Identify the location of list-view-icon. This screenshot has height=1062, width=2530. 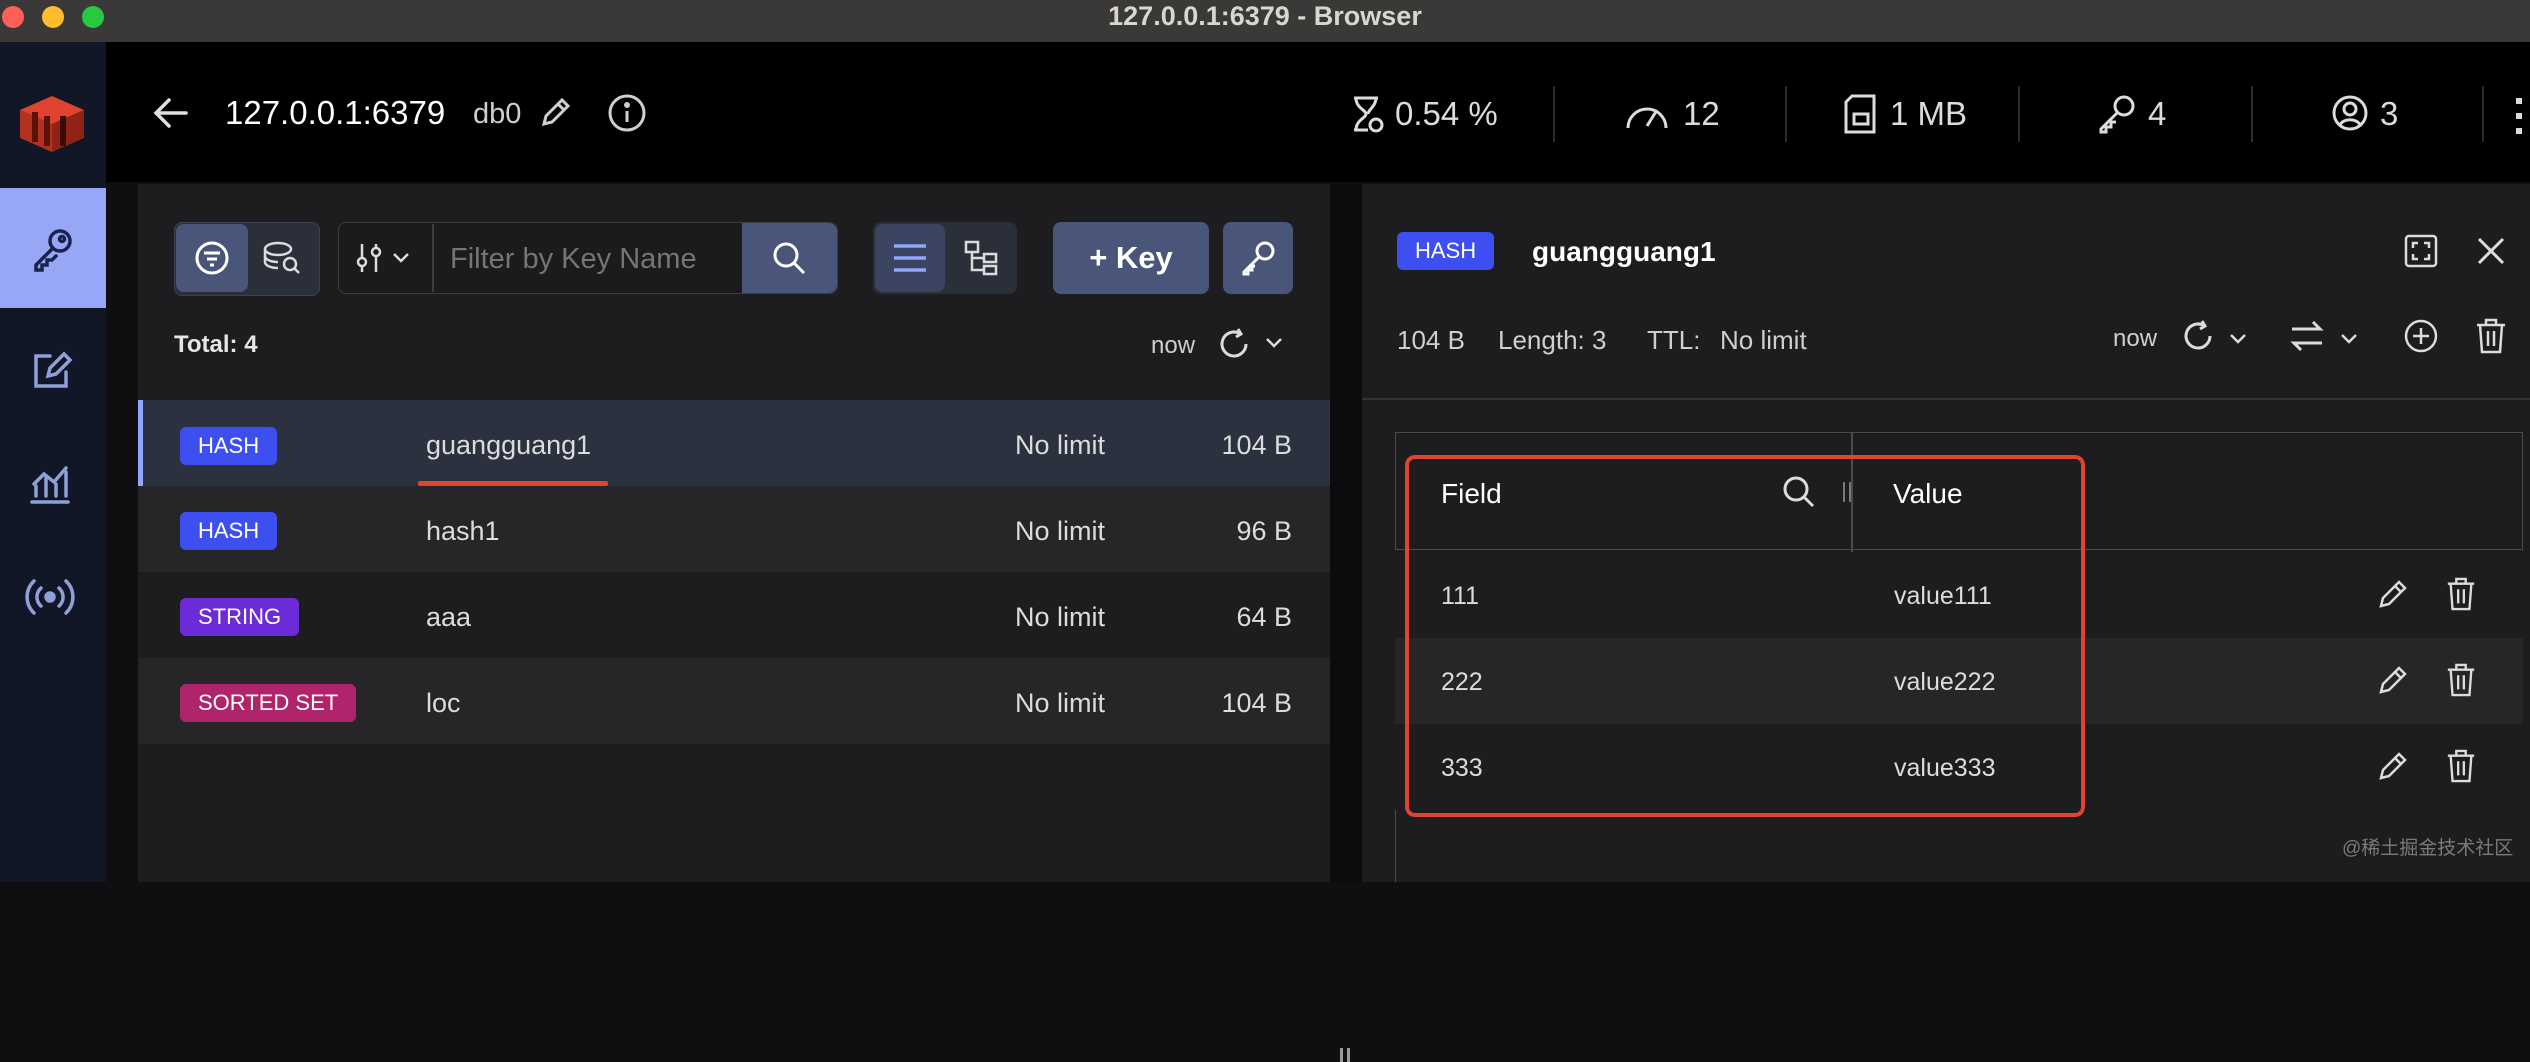
(910, 258).